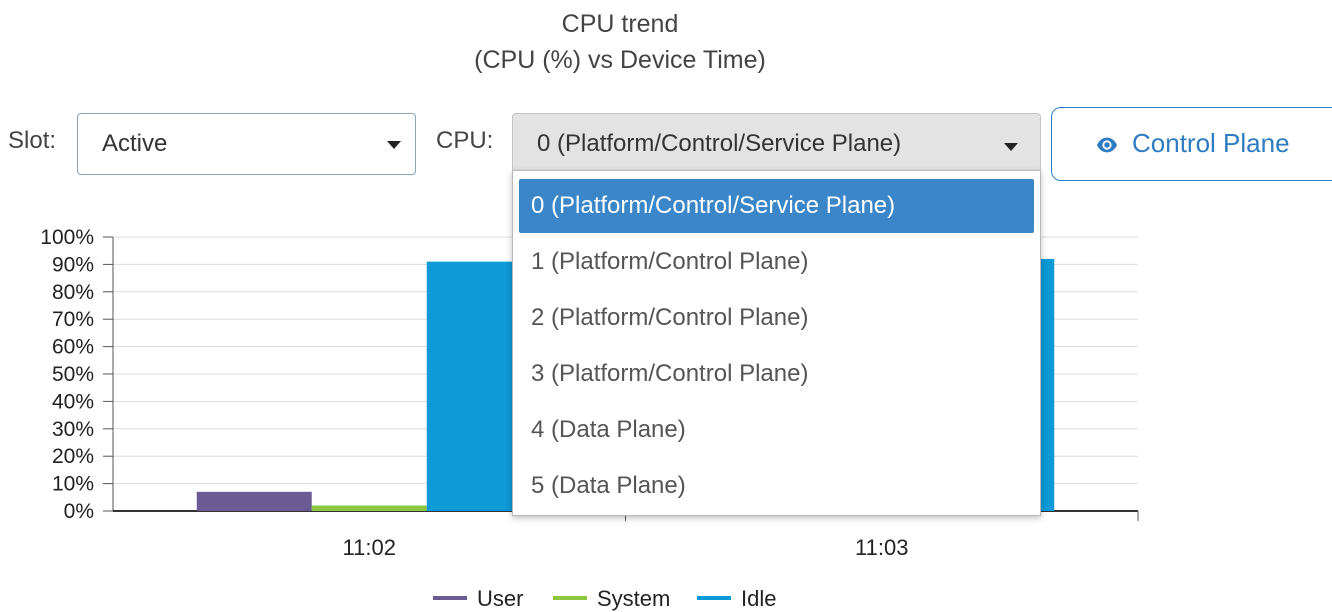 The height and width of the screenshot is (612, 1332). I want to click on x-tick-label: 11:02, so click(369, 547).